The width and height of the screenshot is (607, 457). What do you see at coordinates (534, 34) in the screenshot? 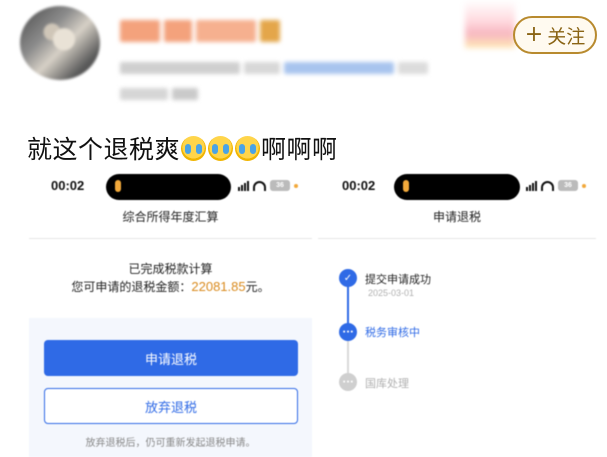
I see `plus-icon: +` at bounding box center [534, 34].